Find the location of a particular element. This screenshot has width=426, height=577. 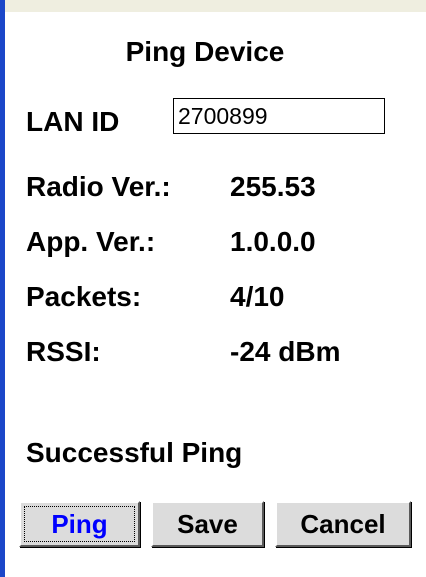

rssi-label: RSSI: is located at coordinates (63, 351).